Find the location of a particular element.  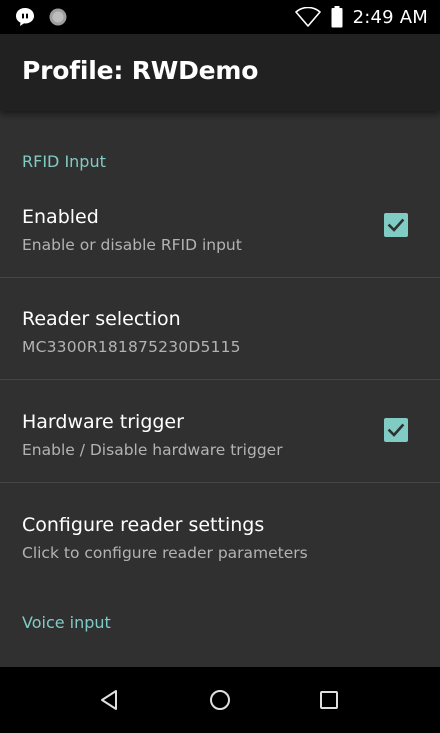

back-icon is located at coordinates (109, 700).